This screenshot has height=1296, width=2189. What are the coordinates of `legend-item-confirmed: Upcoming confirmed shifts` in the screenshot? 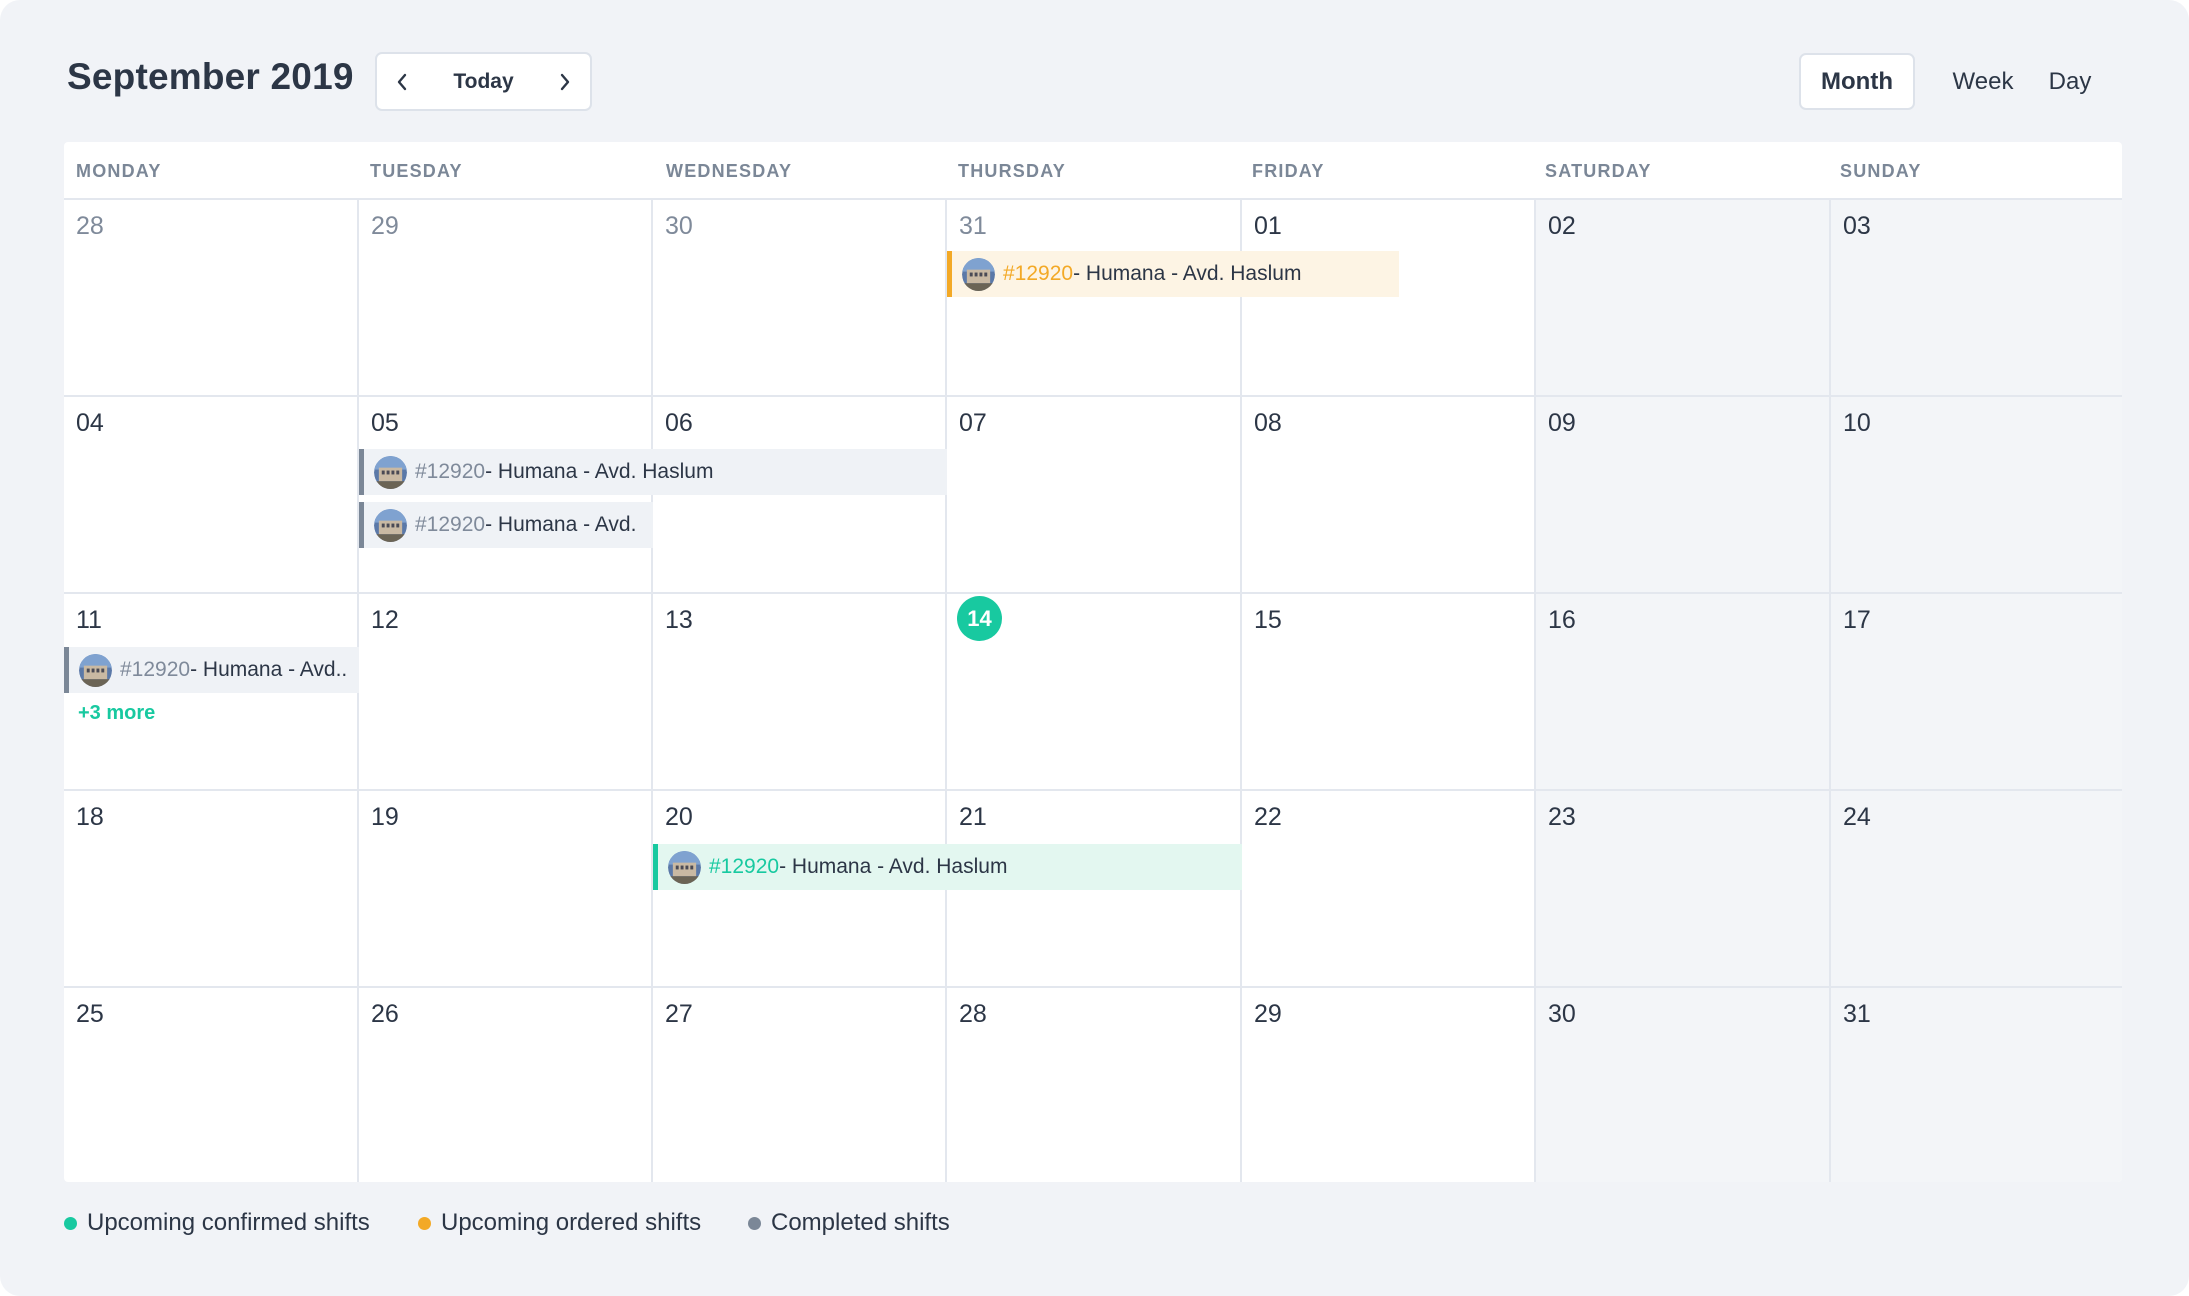 It's located at (217, 1223).